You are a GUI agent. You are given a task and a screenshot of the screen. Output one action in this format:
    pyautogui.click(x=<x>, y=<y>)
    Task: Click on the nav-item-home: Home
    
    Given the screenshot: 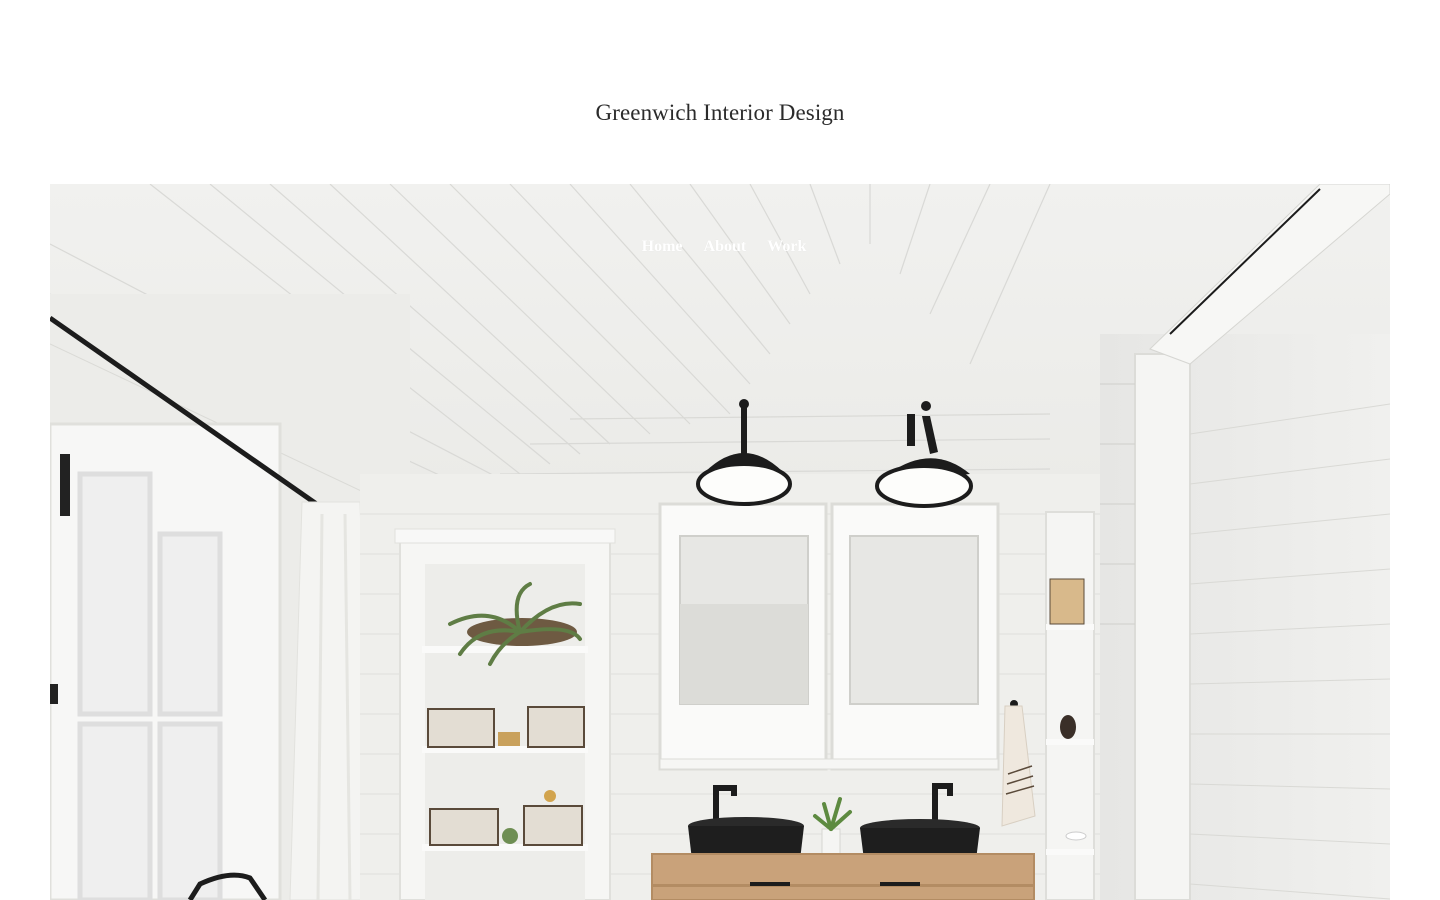 What is the action you would take?
    pyautogui.click(x=662, y=247)
    